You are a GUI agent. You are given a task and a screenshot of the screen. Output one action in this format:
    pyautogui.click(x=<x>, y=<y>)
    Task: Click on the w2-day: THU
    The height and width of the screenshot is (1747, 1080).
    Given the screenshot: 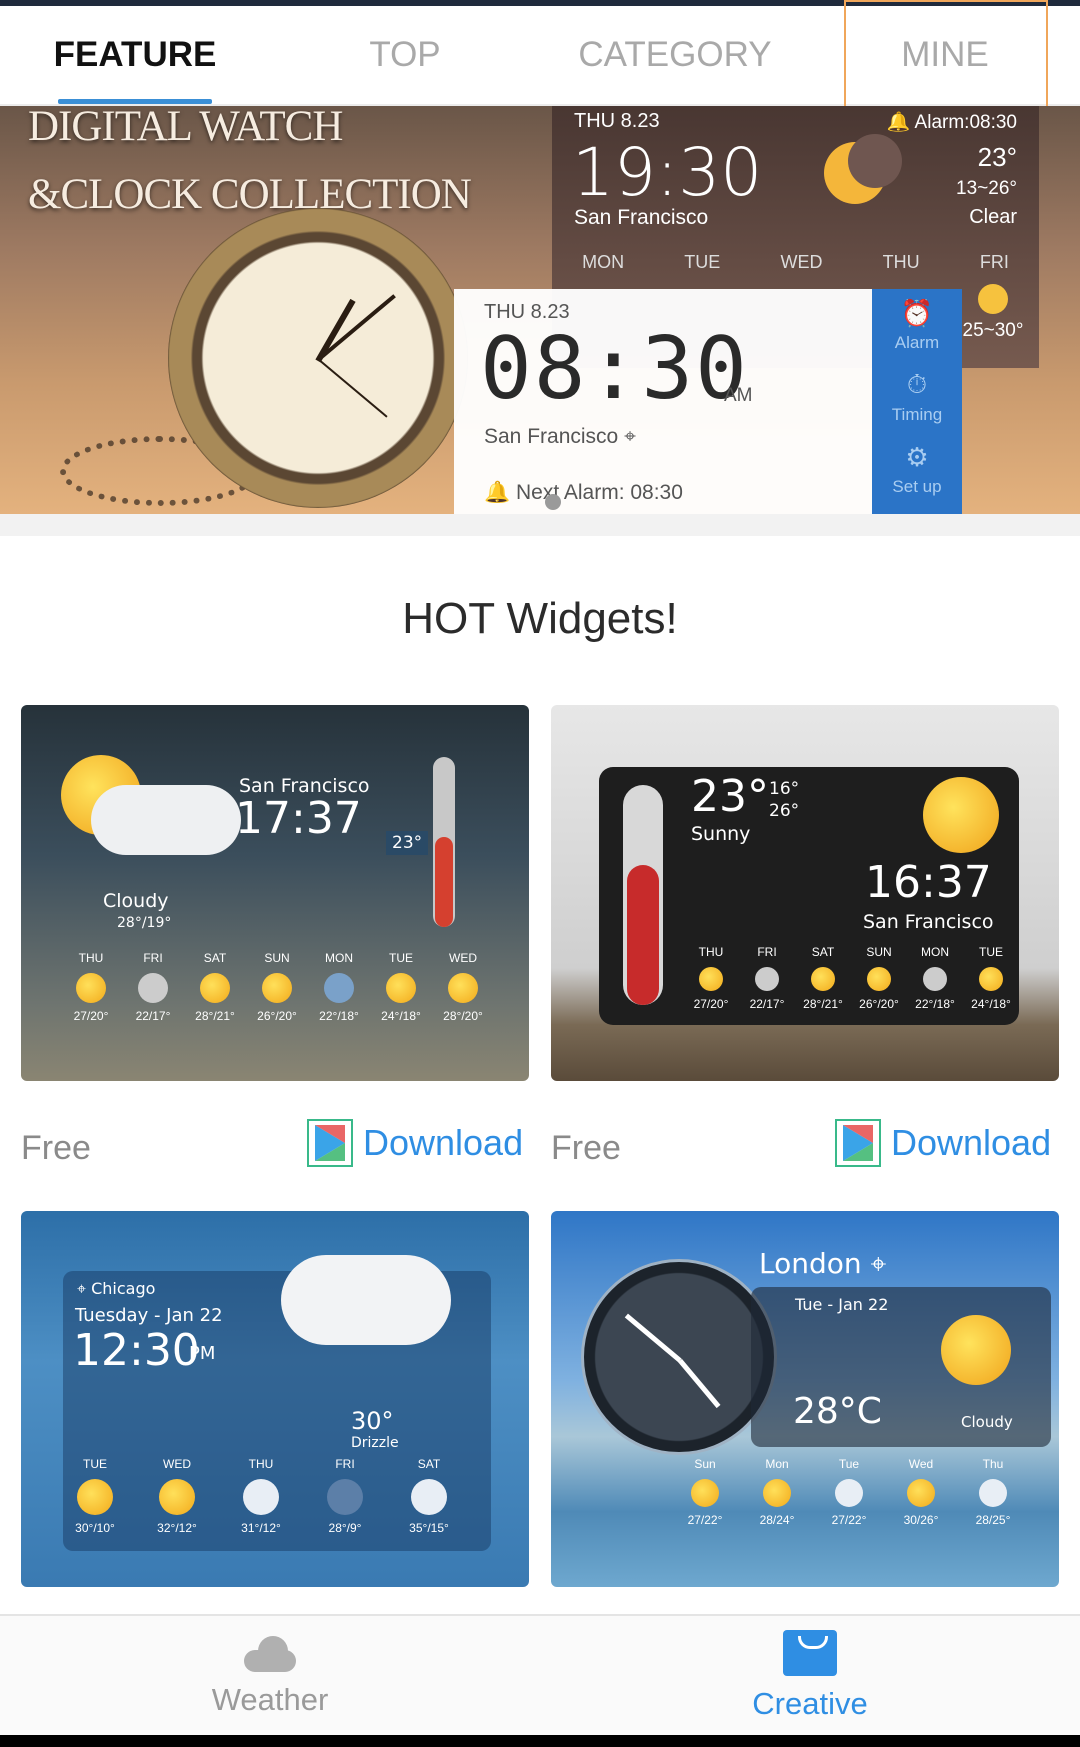 What is the action you would take?
    pyautogui.click(x=711, y=952)
    